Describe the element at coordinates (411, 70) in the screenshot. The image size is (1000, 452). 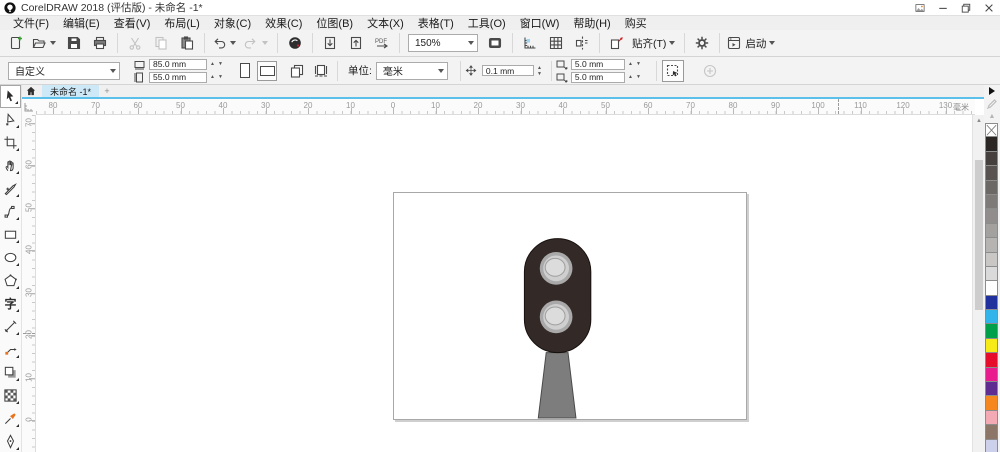
I see `units-select: 毫米` at that location.